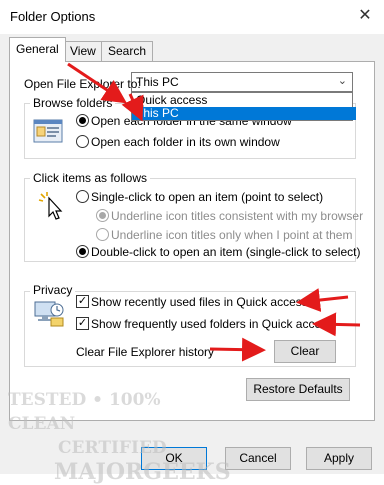  Describe the element at coordinates (112, 448) in the screenshot. I see `watermark-line-2: CERTIFIED` at that location.